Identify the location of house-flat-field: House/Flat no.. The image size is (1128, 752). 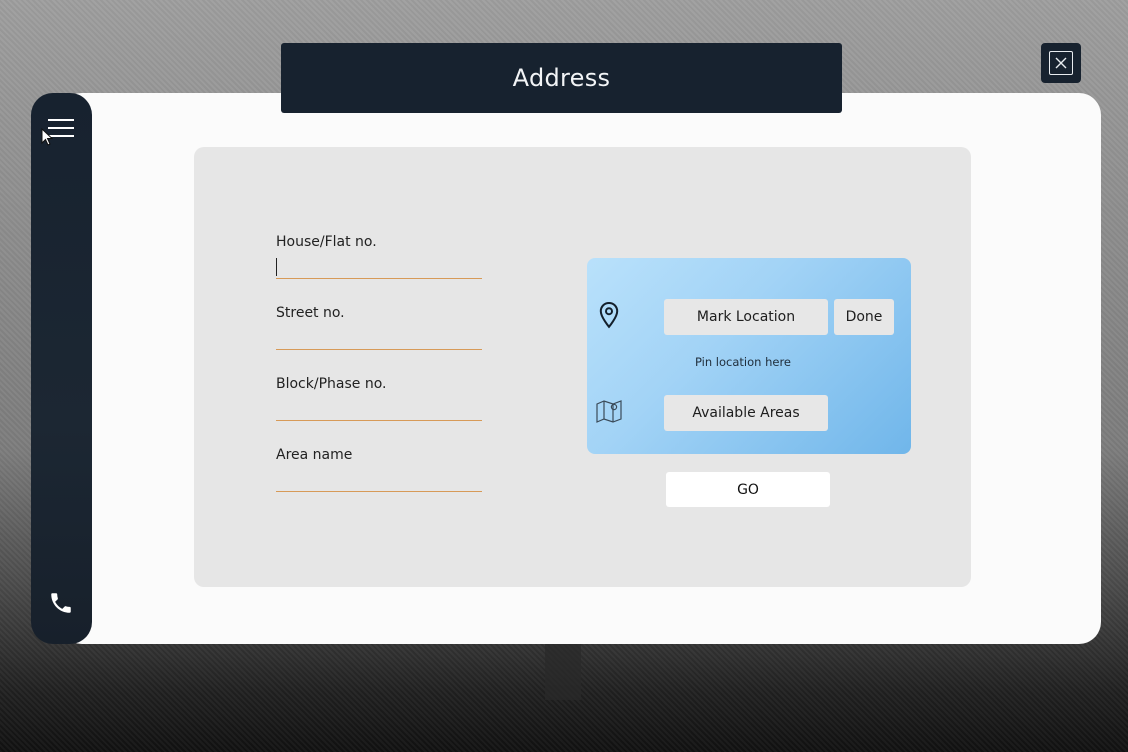
(379, 256).